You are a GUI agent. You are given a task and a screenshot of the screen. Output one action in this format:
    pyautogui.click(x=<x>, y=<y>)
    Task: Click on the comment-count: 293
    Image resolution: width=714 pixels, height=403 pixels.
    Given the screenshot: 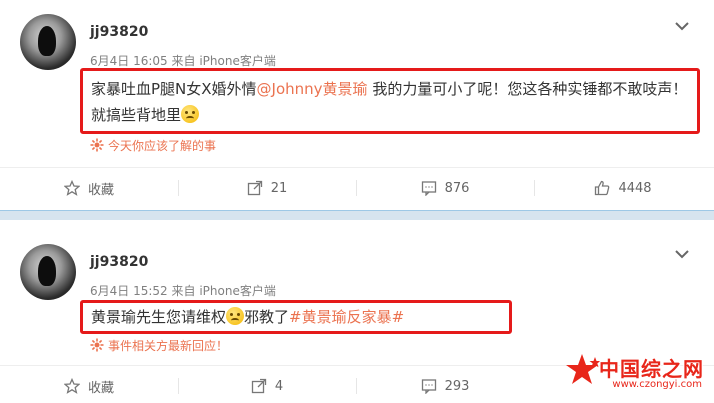 What is the action you would take?
    pyautogui.click(x=457, y=386)
    